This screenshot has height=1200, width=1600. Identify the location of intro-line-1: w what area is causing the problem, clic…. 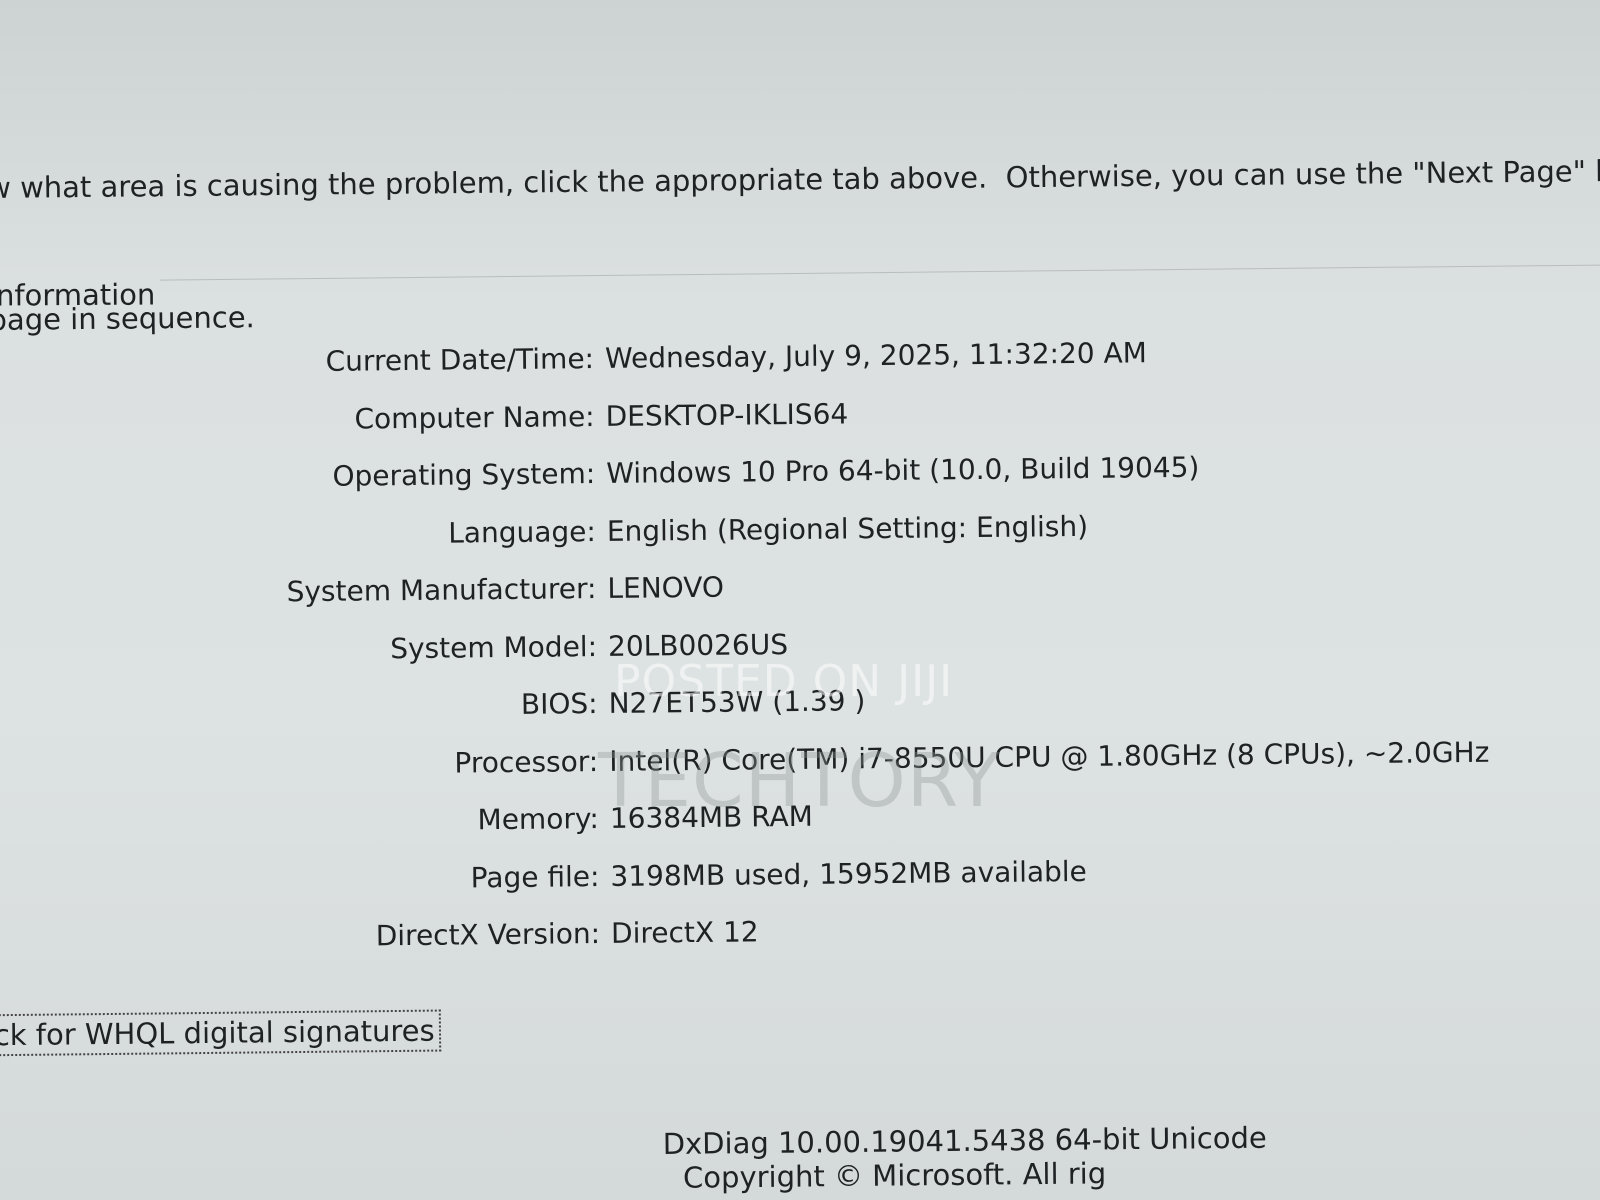
(800, 179).